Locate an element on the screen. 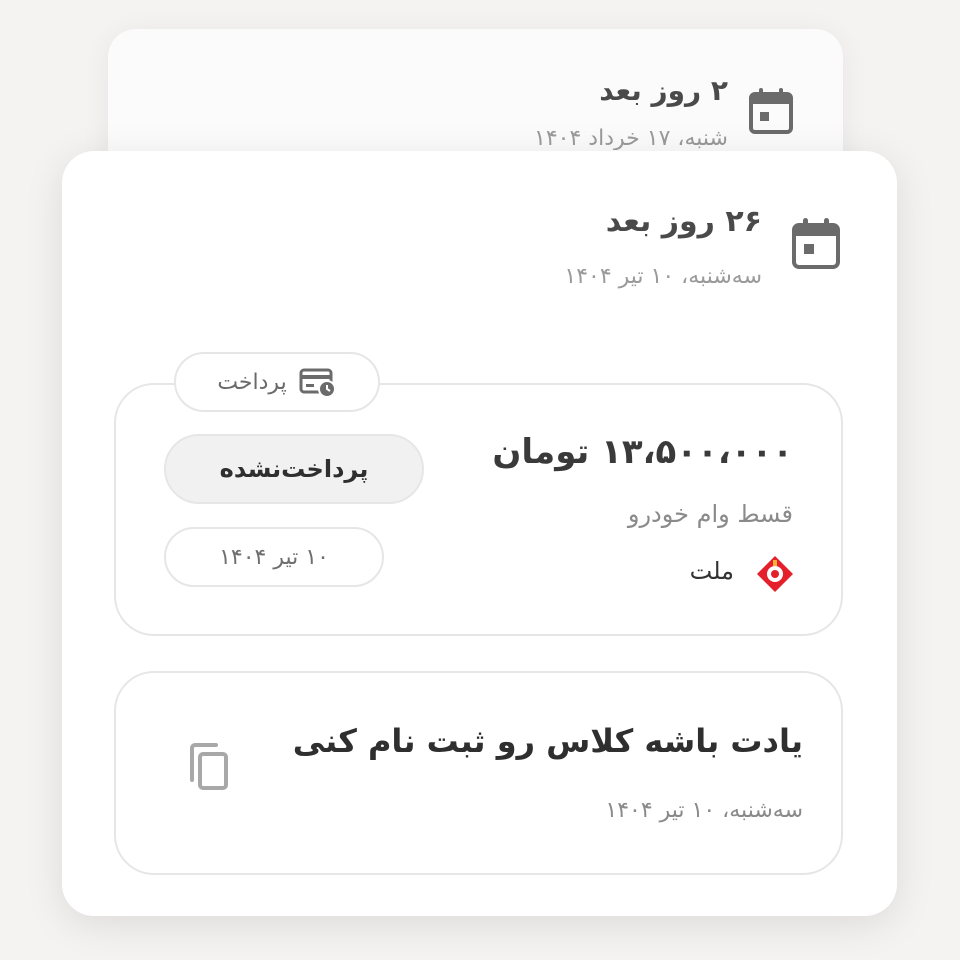 This screenshot has height=960, width=960. payment-status-button: پرداخت‌نشده is located at coordinates (294, 469).